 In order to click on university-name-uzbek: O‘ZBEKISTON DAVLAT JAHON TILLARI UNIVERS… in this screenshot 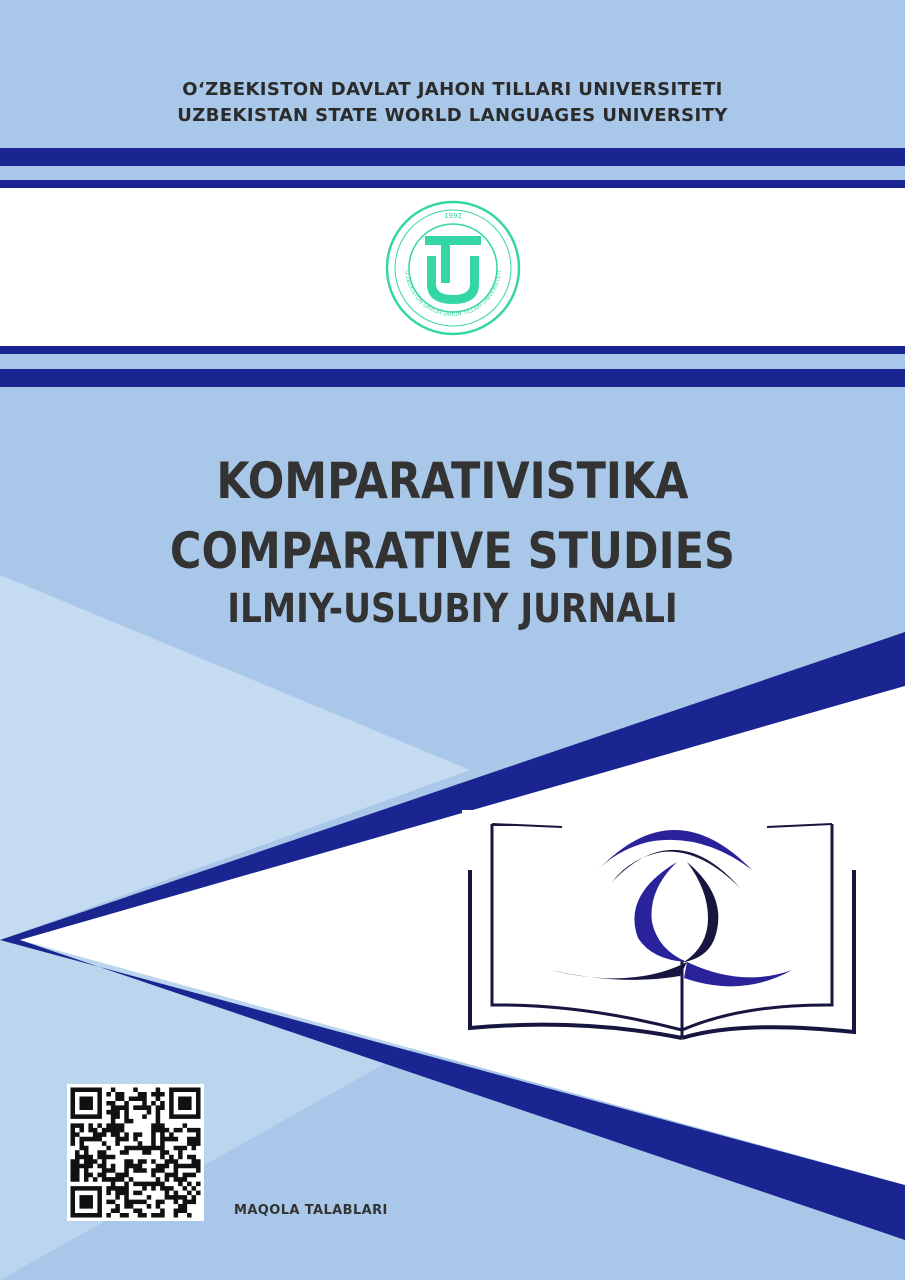, I will do `click(452, 89)`.